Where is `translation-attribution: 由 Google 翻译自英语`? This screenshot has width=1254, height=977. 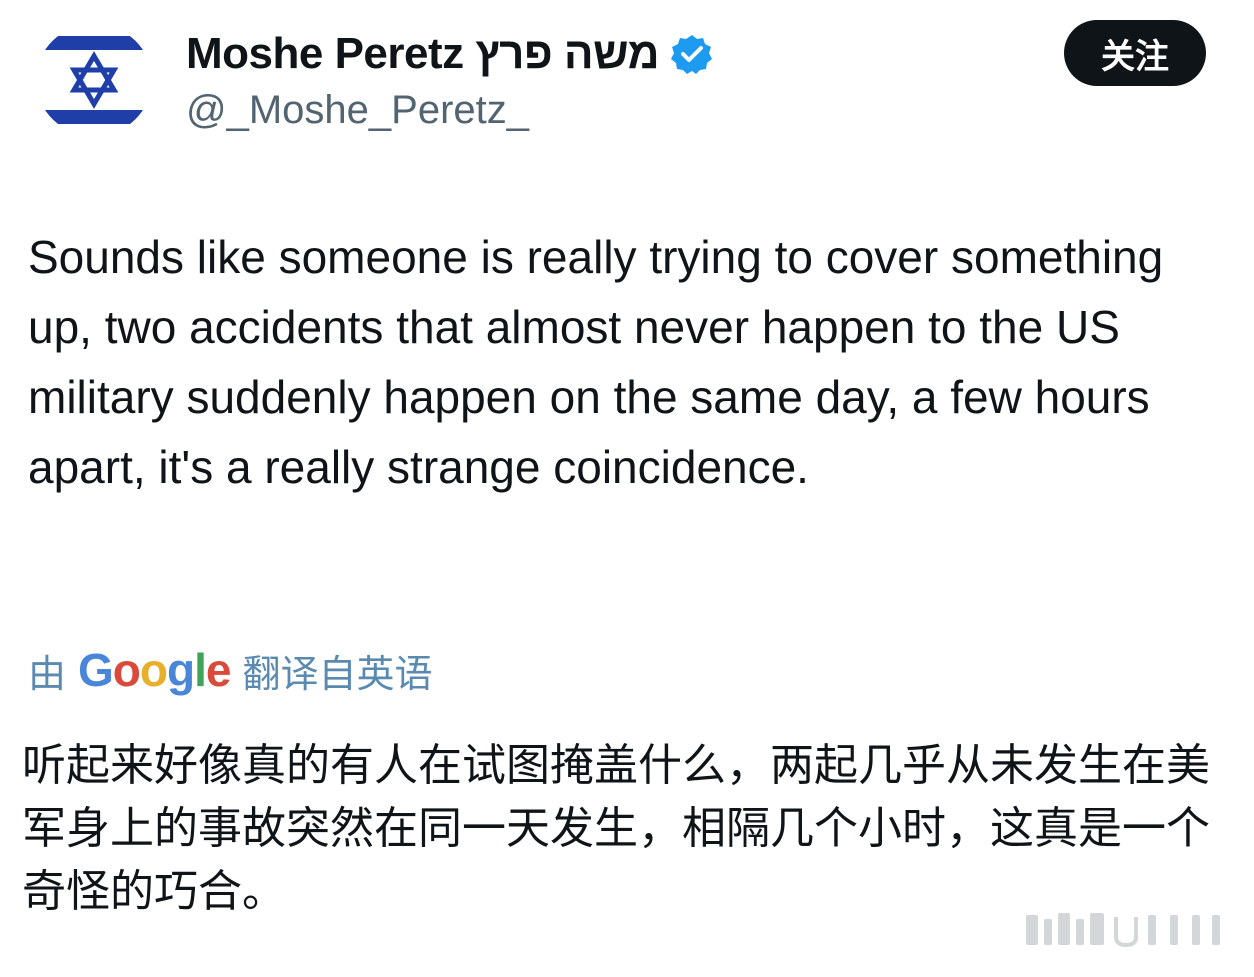 translation-attribution: 由 Google 翻译自英语 is located at coordinates (230, 670).